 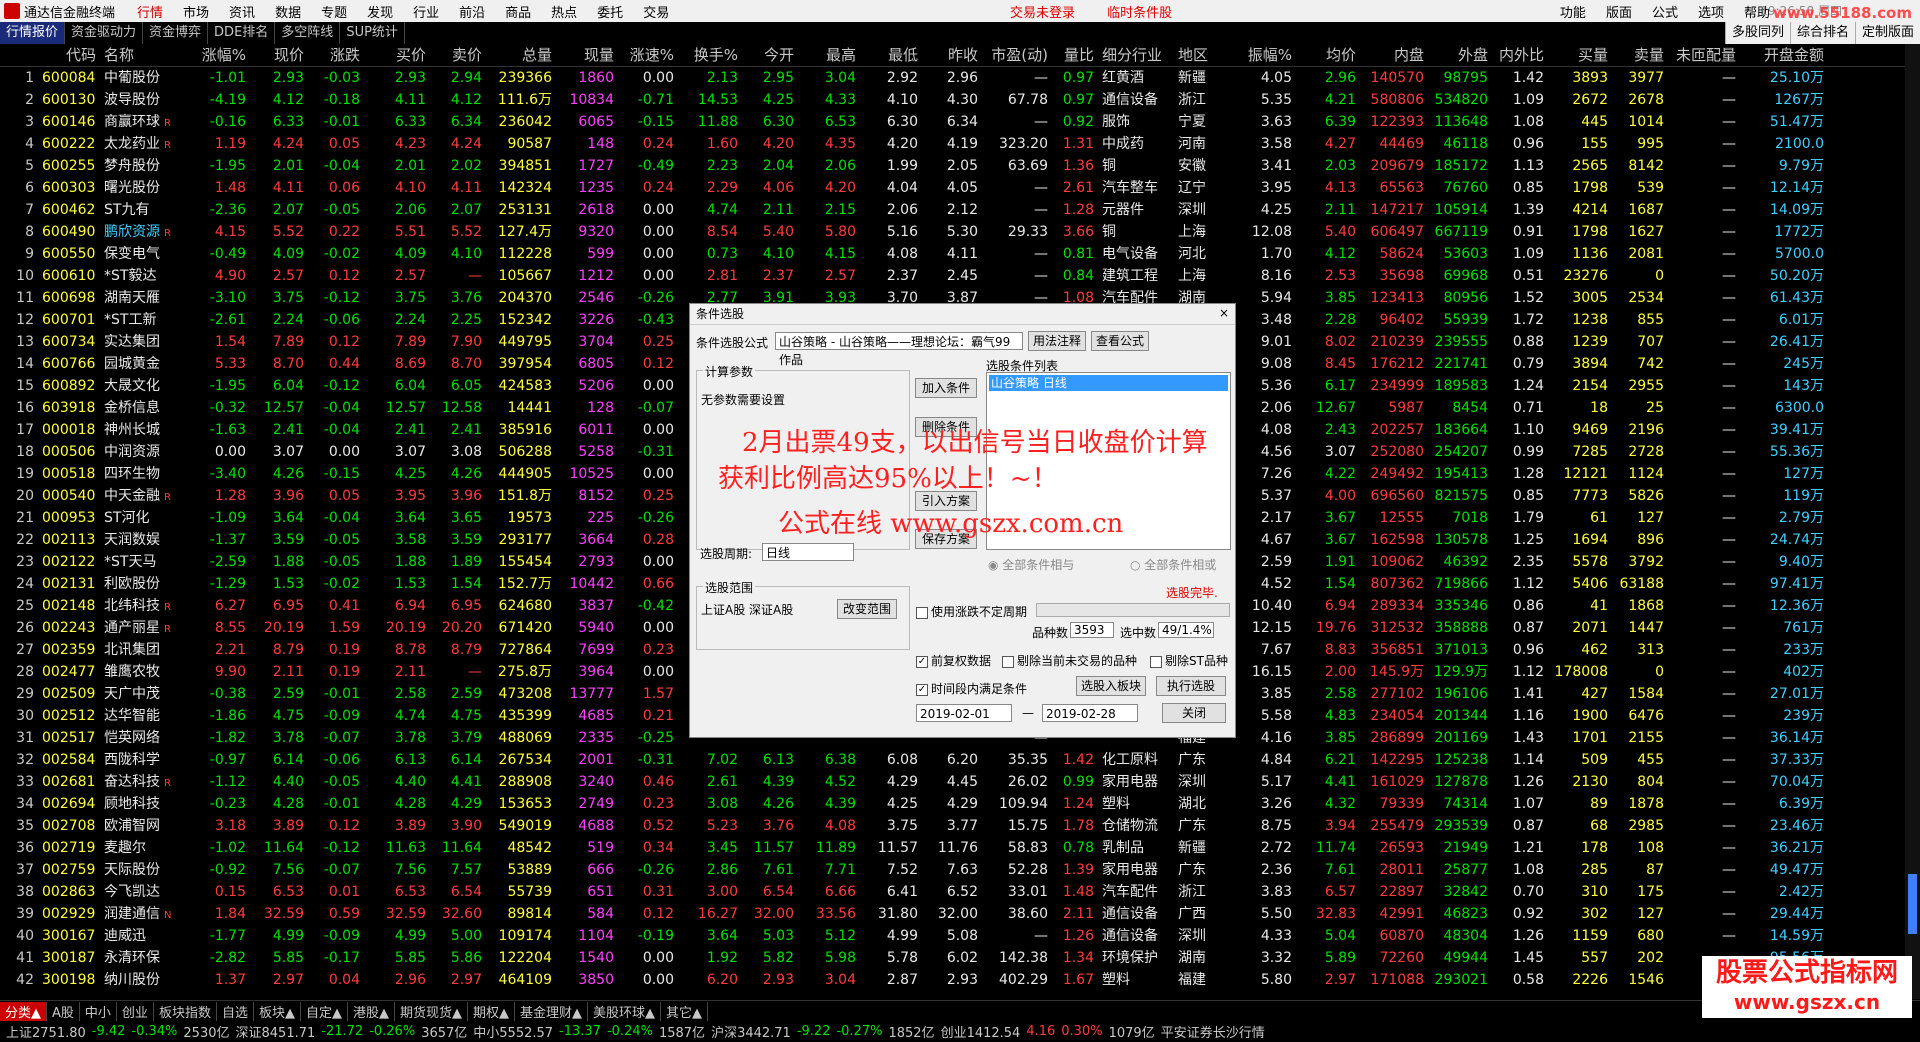 What do you see at coordinates (277, 1011) in the screenshot?
I see `bottom-tab: 板块▲` at bounding box center [277, 1011].